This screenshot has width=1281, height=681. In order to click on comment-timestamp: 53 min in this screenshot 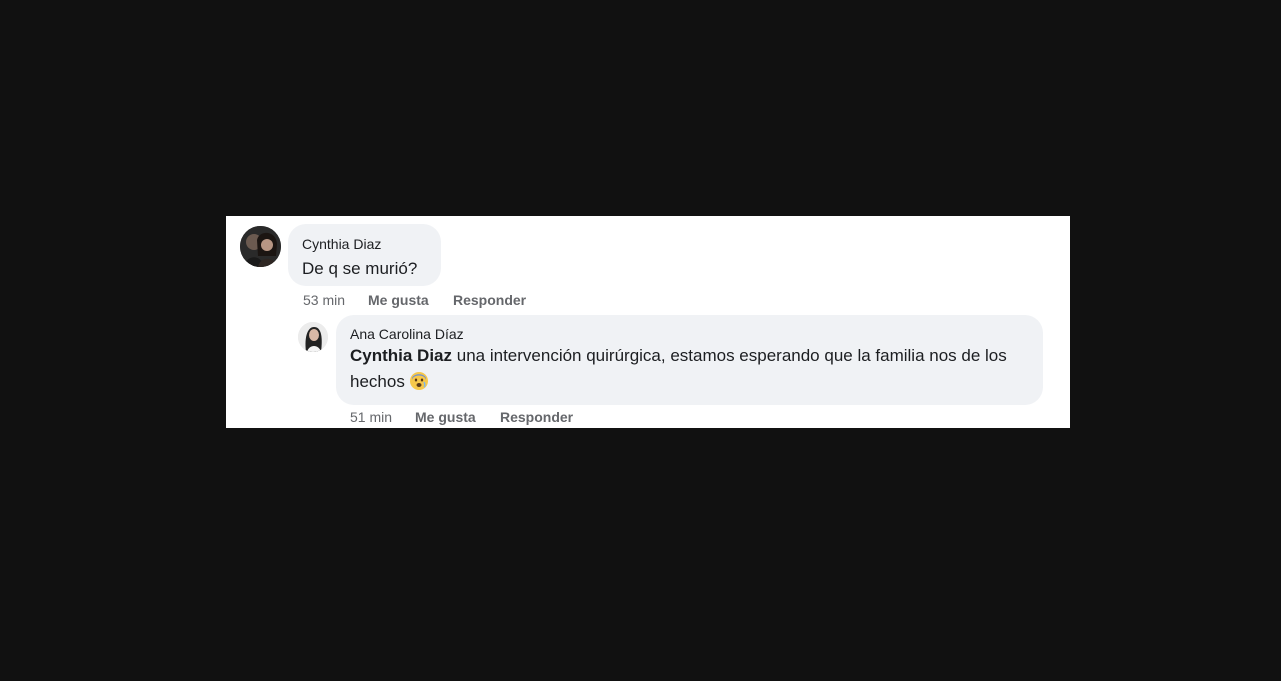, I will do `click(324, 300)`.